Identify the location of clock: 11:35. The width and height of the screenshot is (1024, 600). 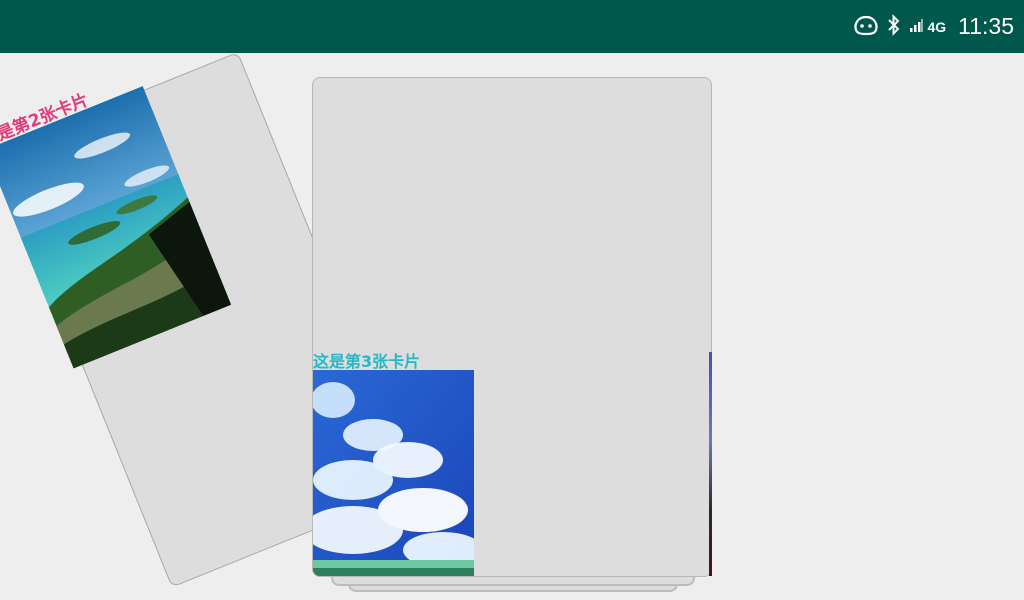
(986, 26).